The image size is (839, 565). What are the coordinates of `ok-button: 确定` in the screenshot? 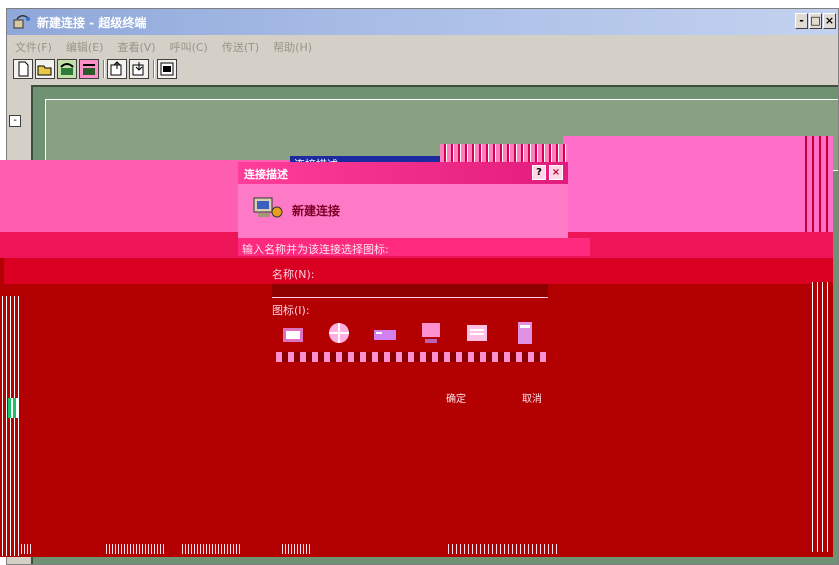 It's located at (456, 400).